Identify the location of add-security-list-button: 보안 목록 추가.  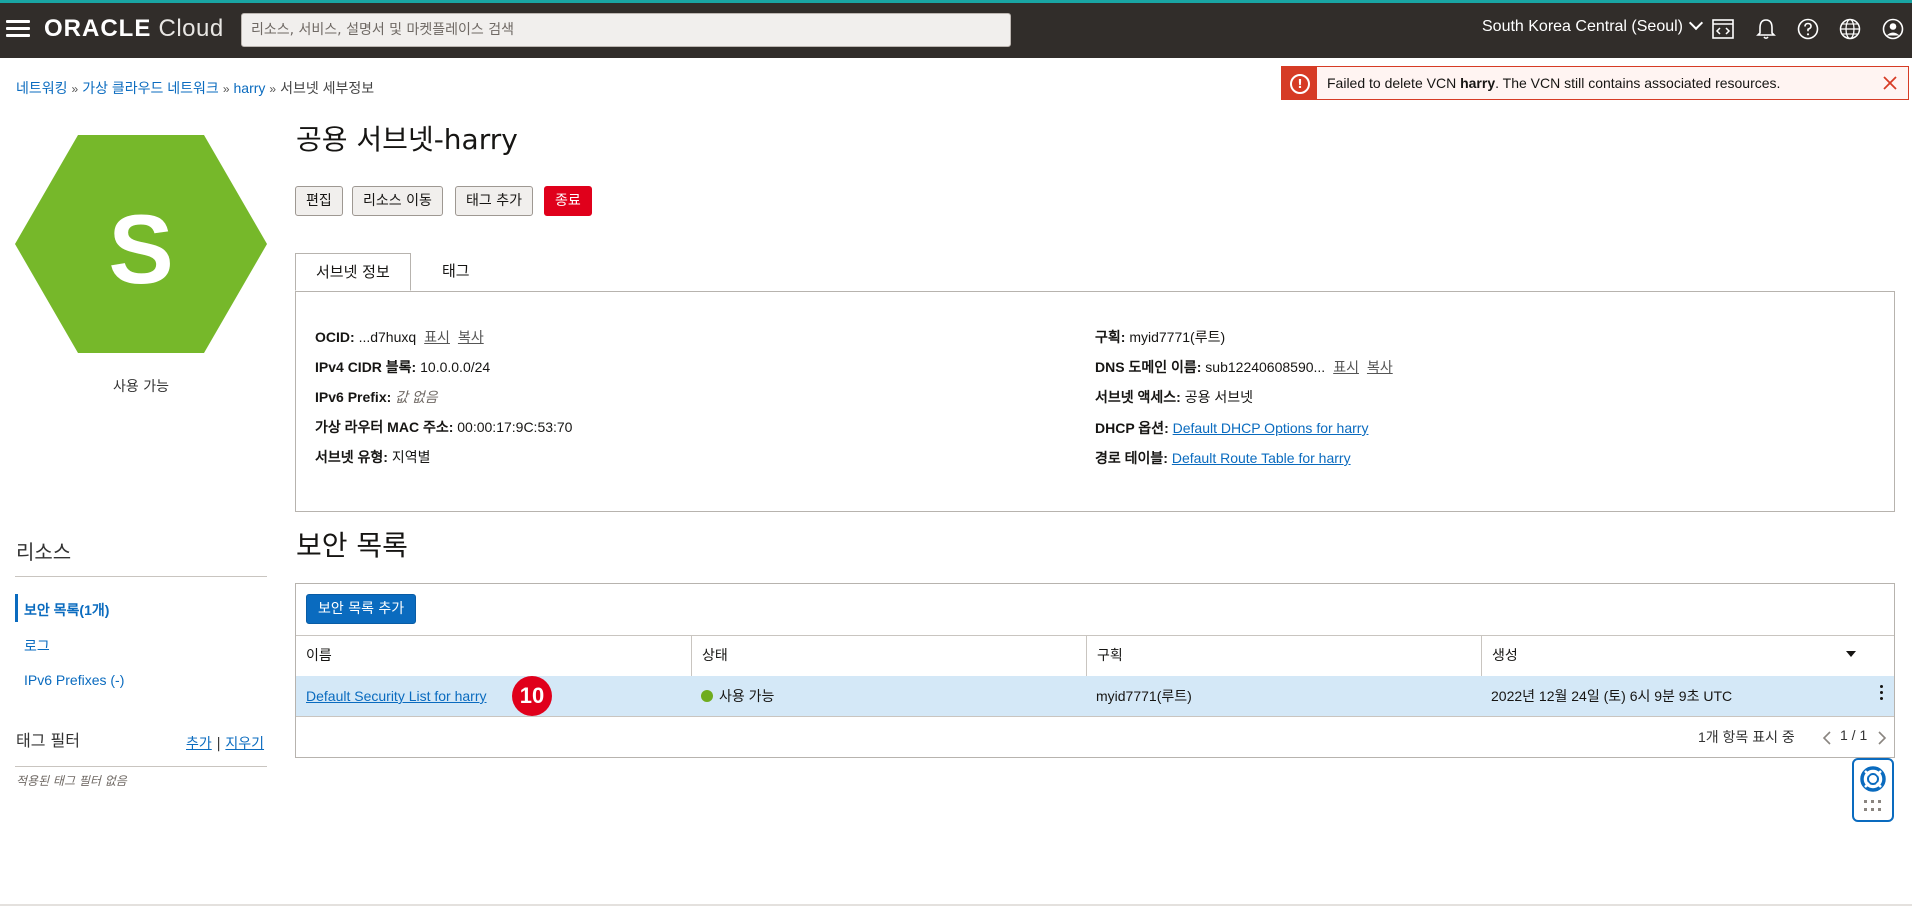
(361, 609).